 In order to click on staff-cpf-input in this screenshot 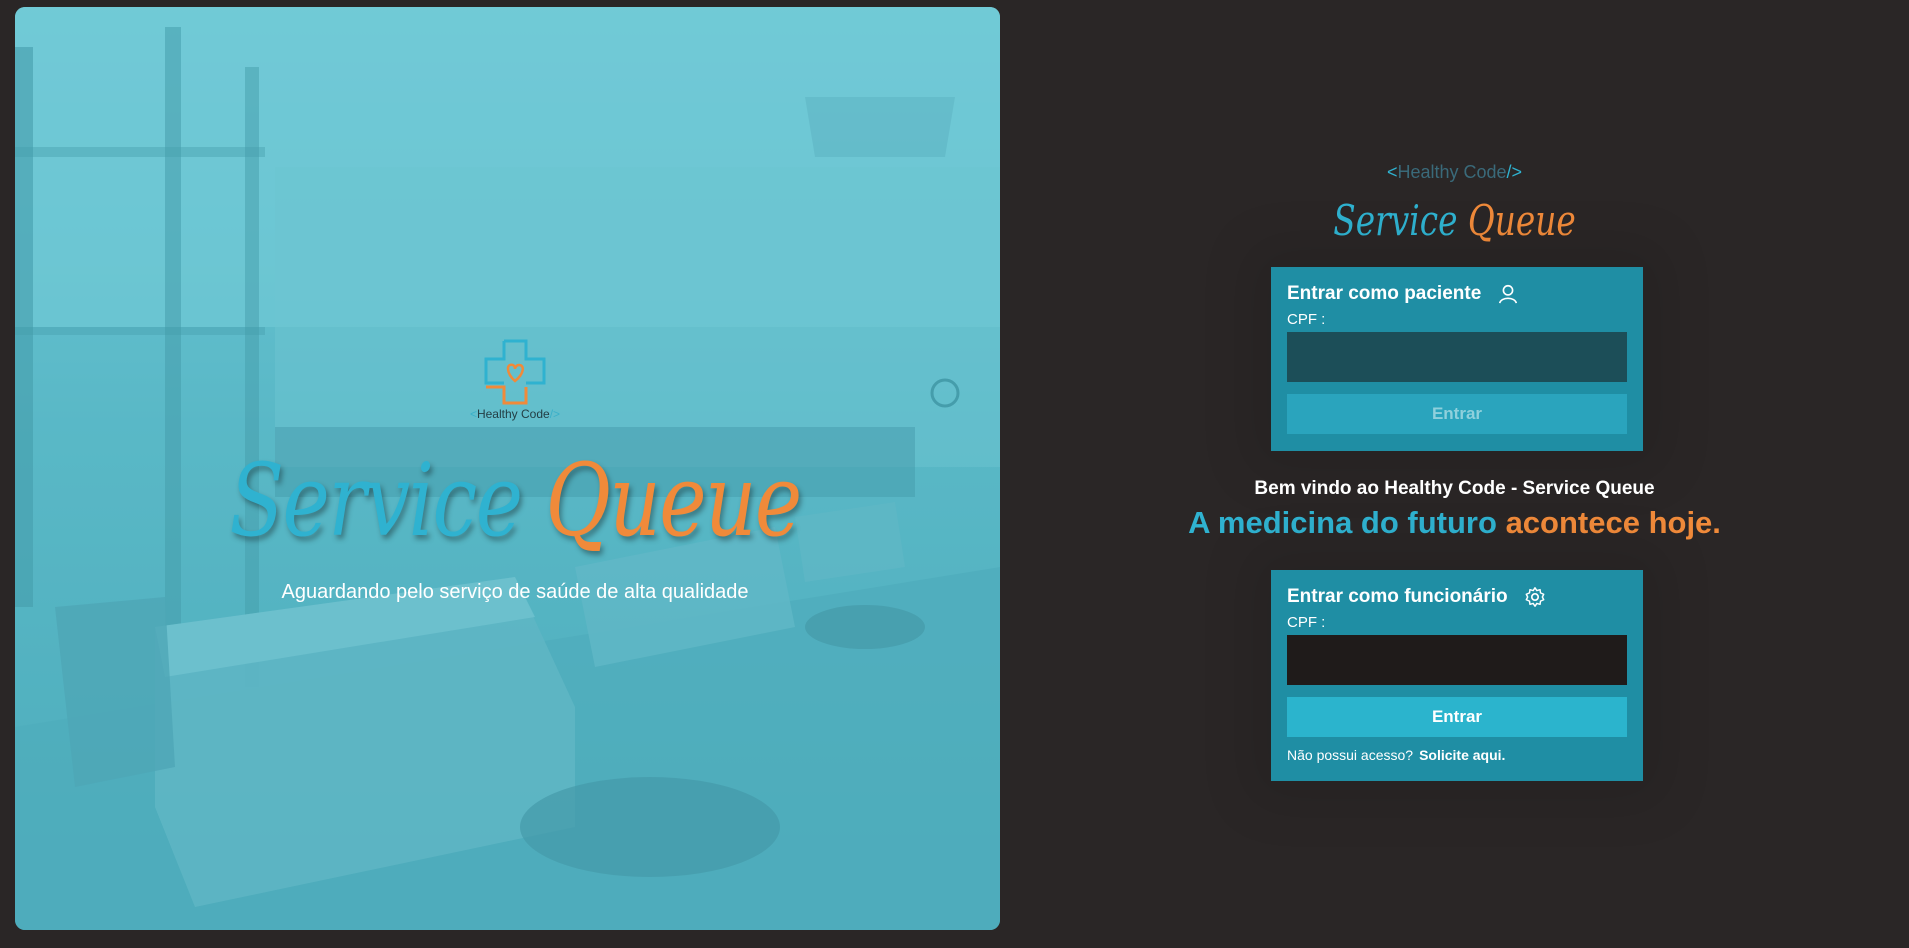, I will do `click(1457, 660)`.